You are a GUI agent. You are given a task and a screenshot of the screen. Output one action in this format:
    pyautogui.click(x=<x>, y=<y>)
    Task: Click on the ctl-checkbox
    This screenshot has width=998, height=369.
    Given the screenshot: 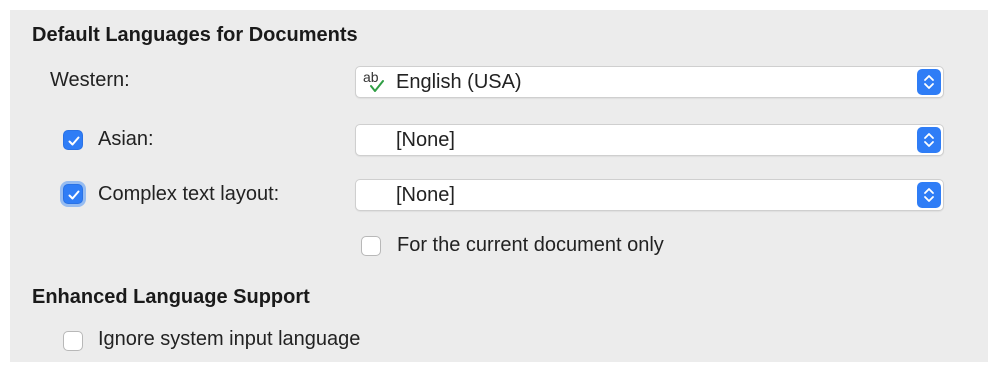 What is the action you would take?
    pyautogui.click(x=73, y=194)
    